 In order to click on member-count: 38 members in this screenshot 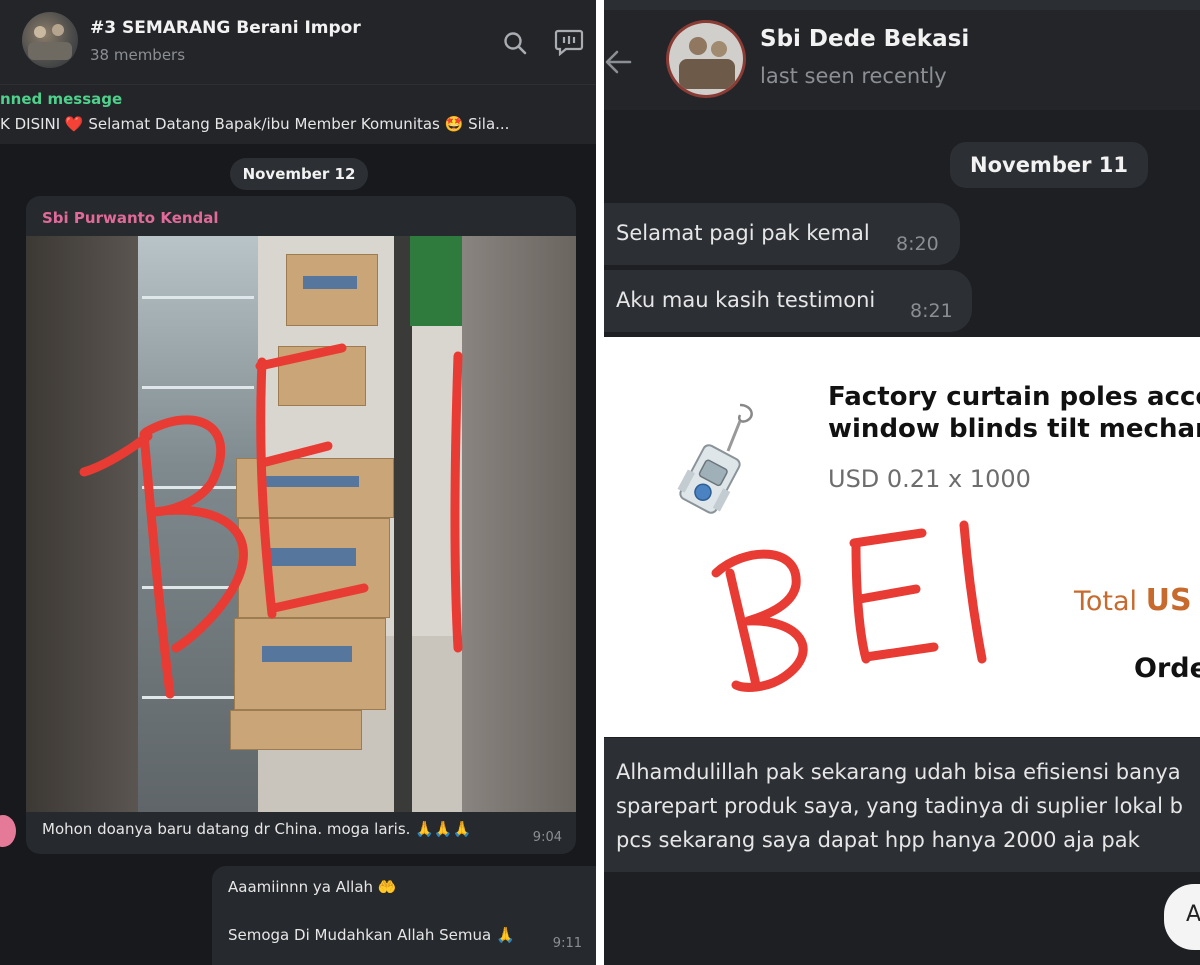, I will do `click(138, 55)`.